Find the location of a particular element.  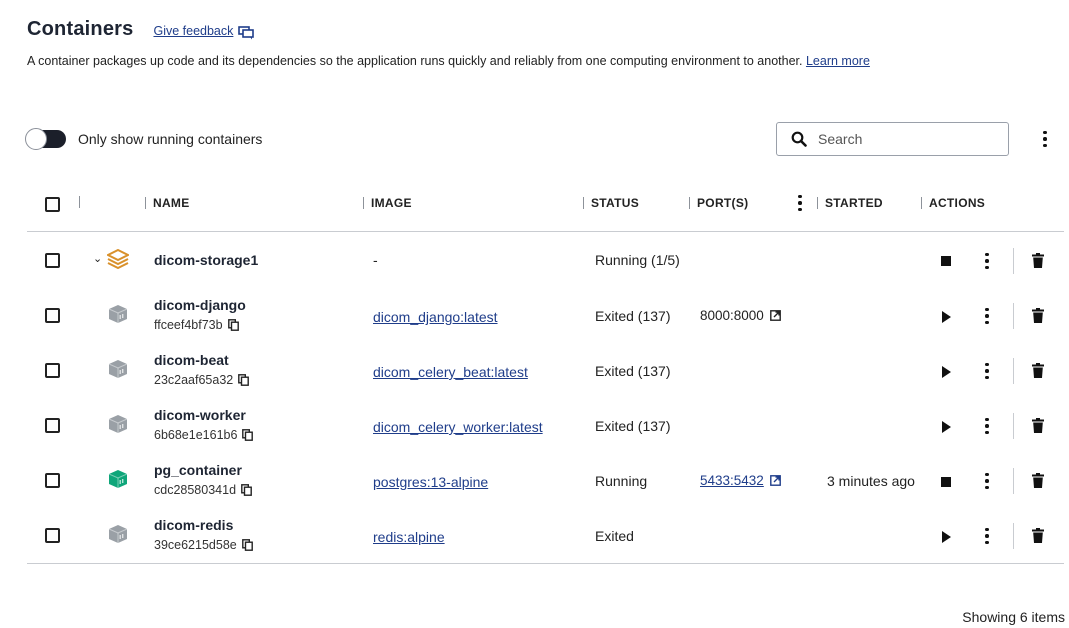

give-feedback-link: Give feedback is located at coordinates (204, 32).